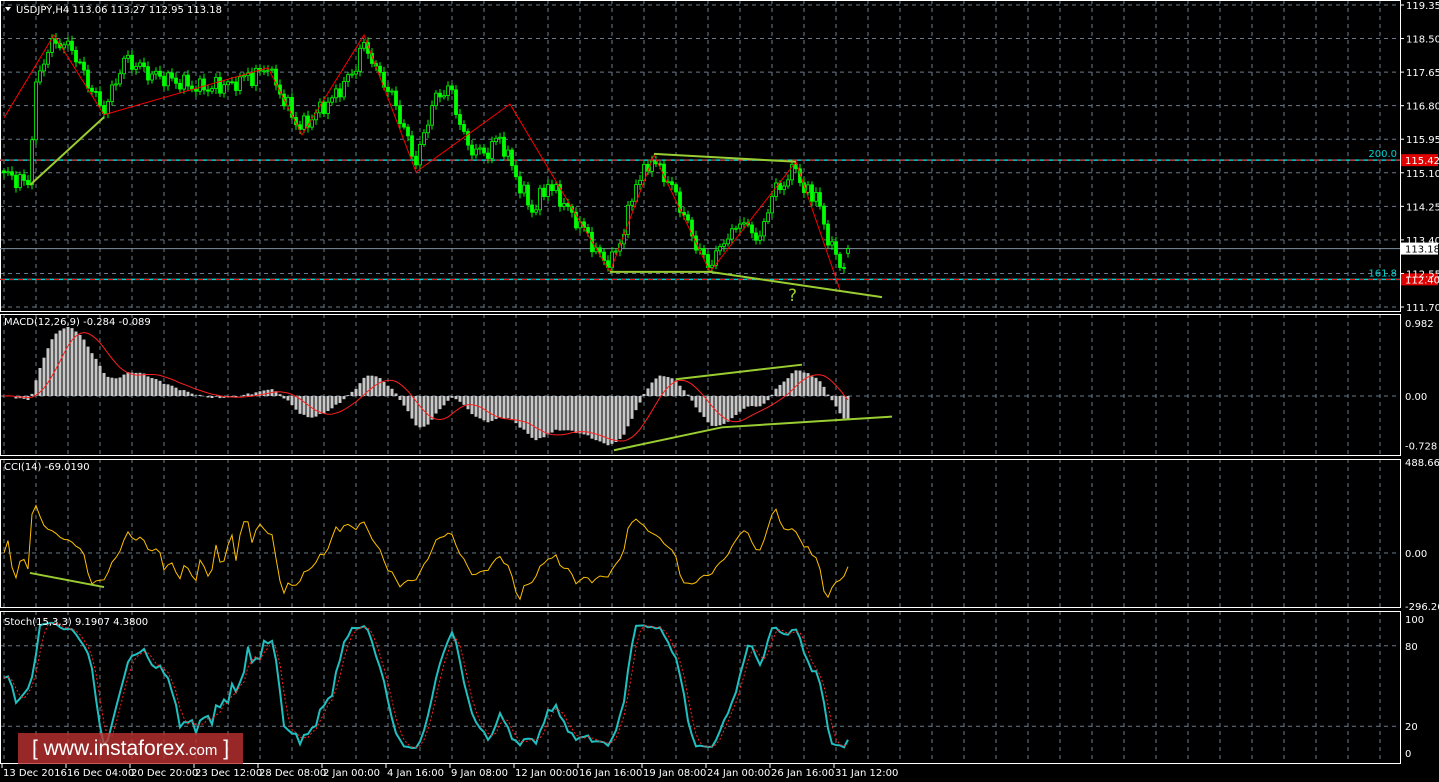 This screenshot has width=1439, height=782. What do you see at coordinates (802, 773) in the screenshot?
I see `time-axis-label: 26 Jan 16:00` at bounding box center [802, 773].